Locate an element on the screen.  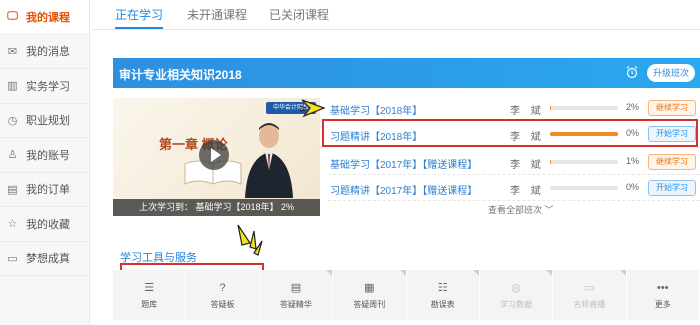
tool-label: 答疑周刊 is located at coordinates (369, 304).